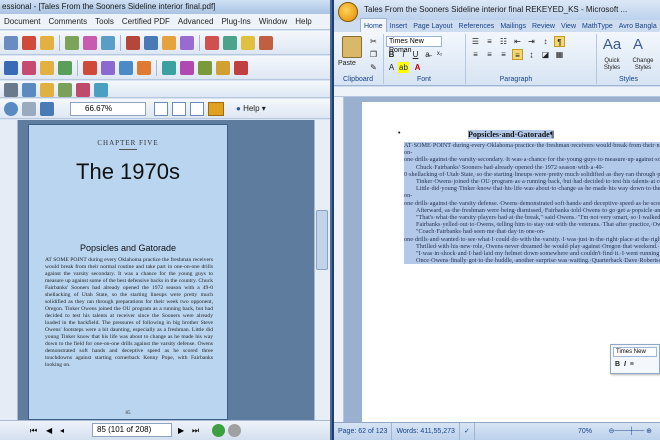 This screenshot has height=440, width=660. What do you see at coordinates (11, 109) in the screenshot?
I see `zoom-in-icon` at bounding box center [11, 109].